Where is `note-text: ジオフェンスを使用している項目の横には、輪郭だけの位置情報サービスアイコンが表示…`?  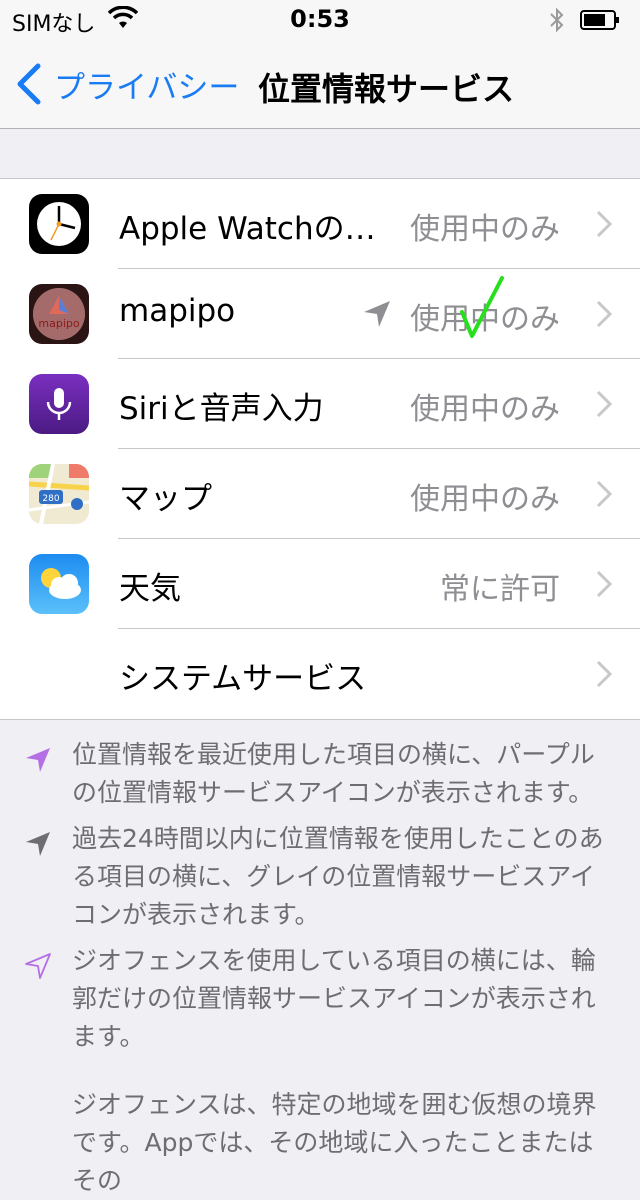 note-text: ジオフェンスを使用している項目の横には、輪郭だけの位置情報サービスアイコンが表示… is located at coordinates (334, 998).